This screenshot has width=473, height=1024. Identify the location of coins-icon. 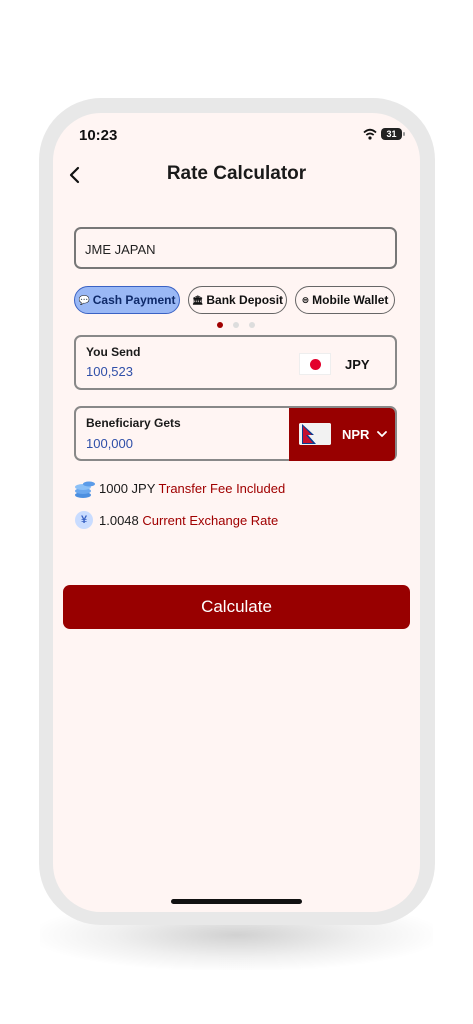
(85, 489).